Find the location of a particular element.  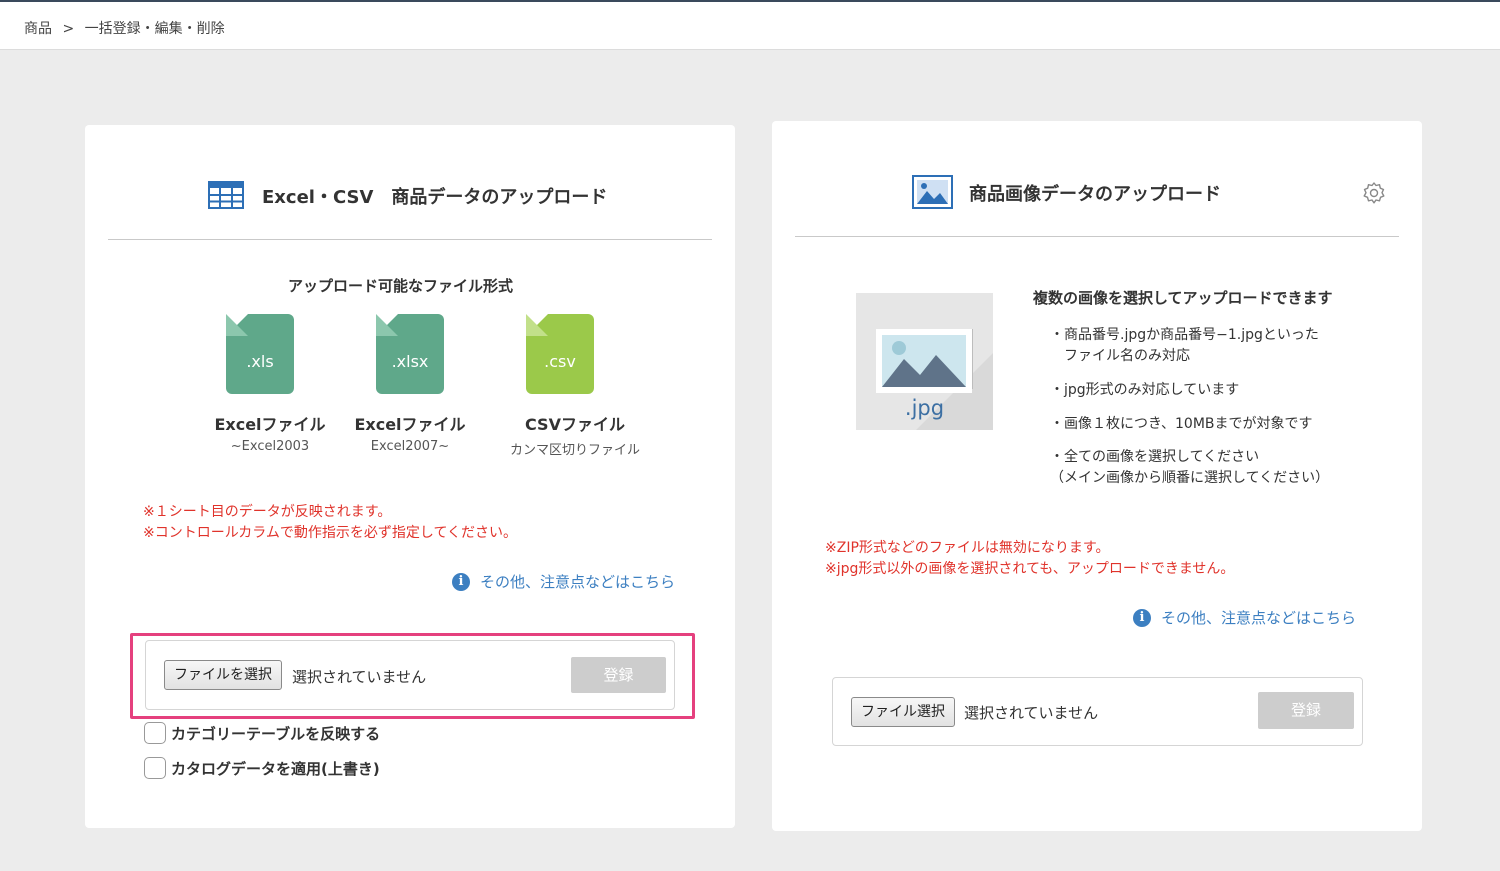

category-table-checkbox is located at coordinates (155, 733).